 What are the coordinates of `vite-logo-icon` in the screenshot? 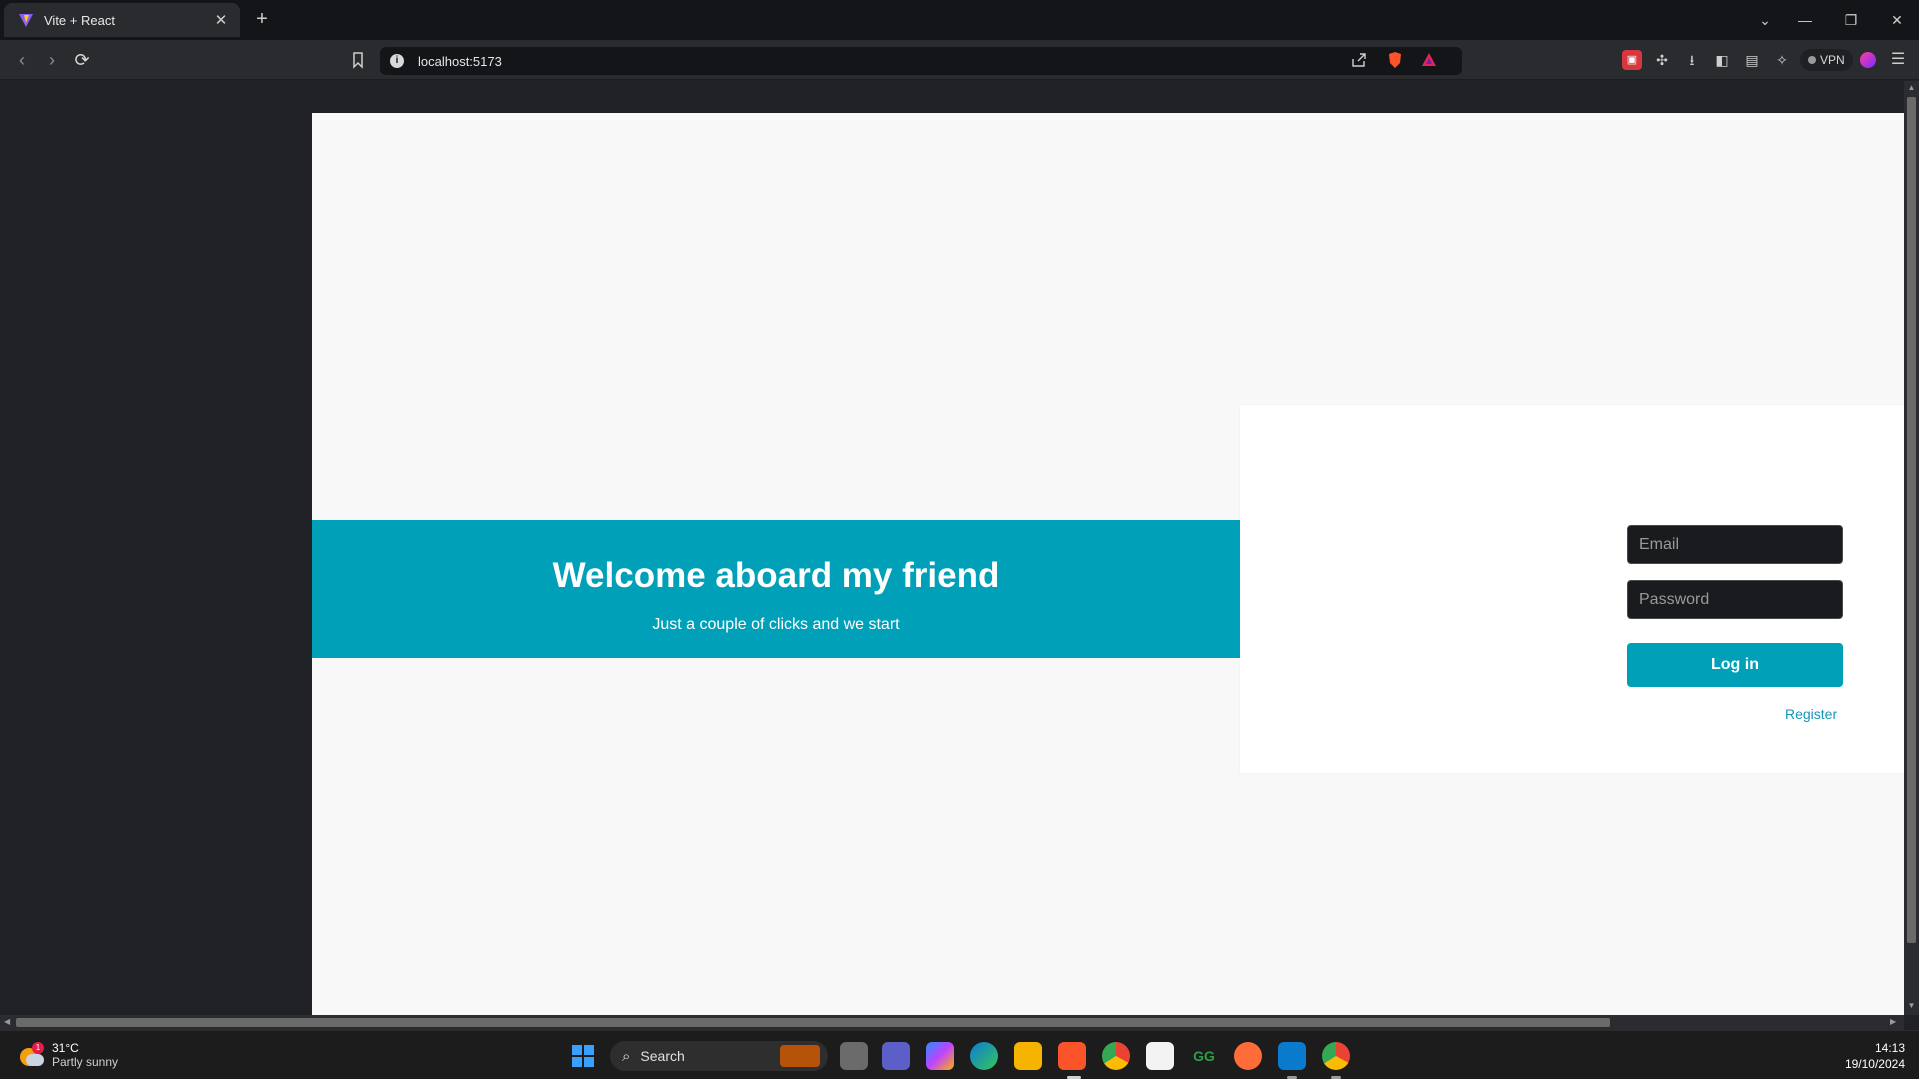 It's located at (26, 20).